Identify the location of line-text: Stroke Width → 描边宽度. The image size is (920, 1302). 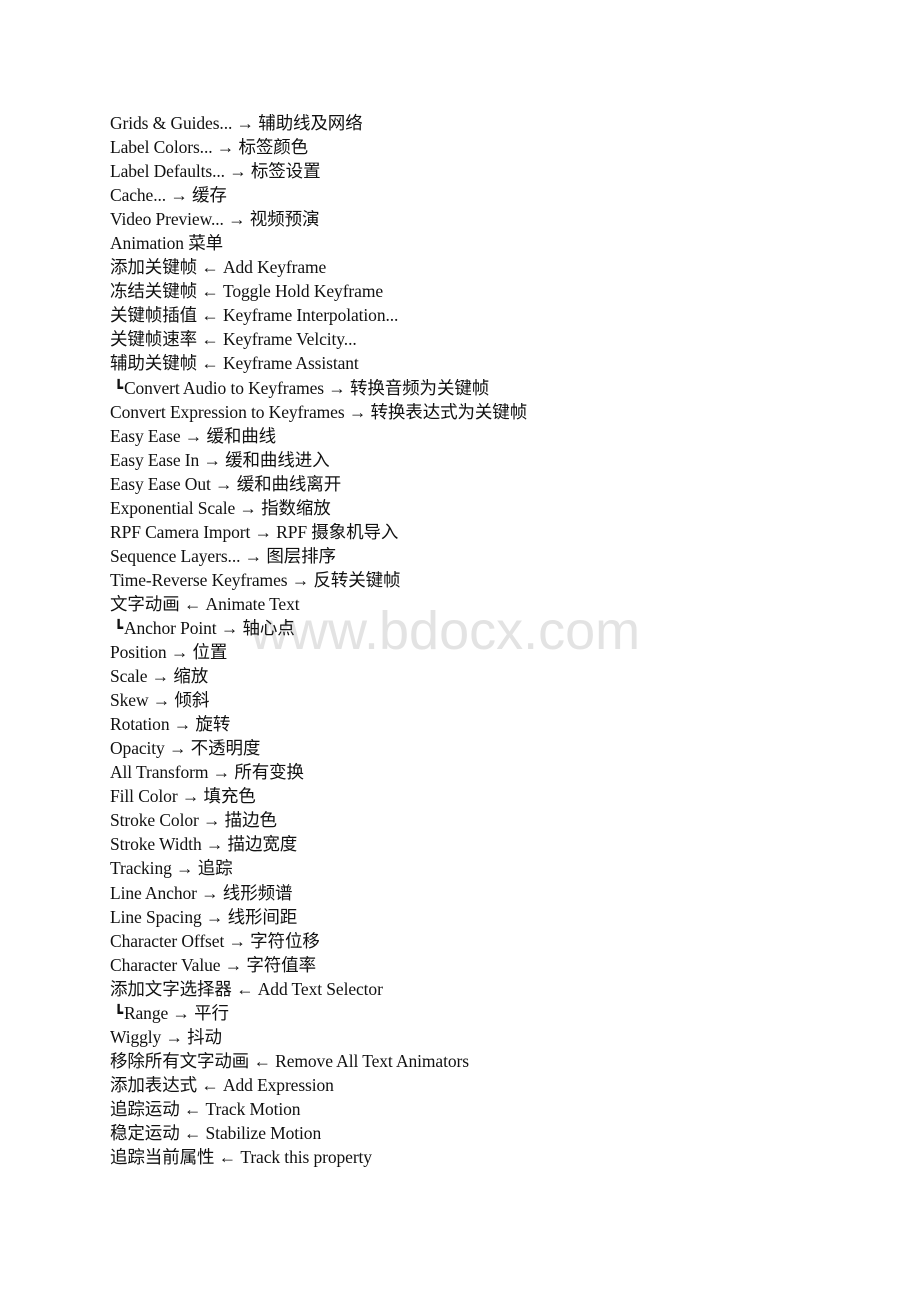
(204, 844).